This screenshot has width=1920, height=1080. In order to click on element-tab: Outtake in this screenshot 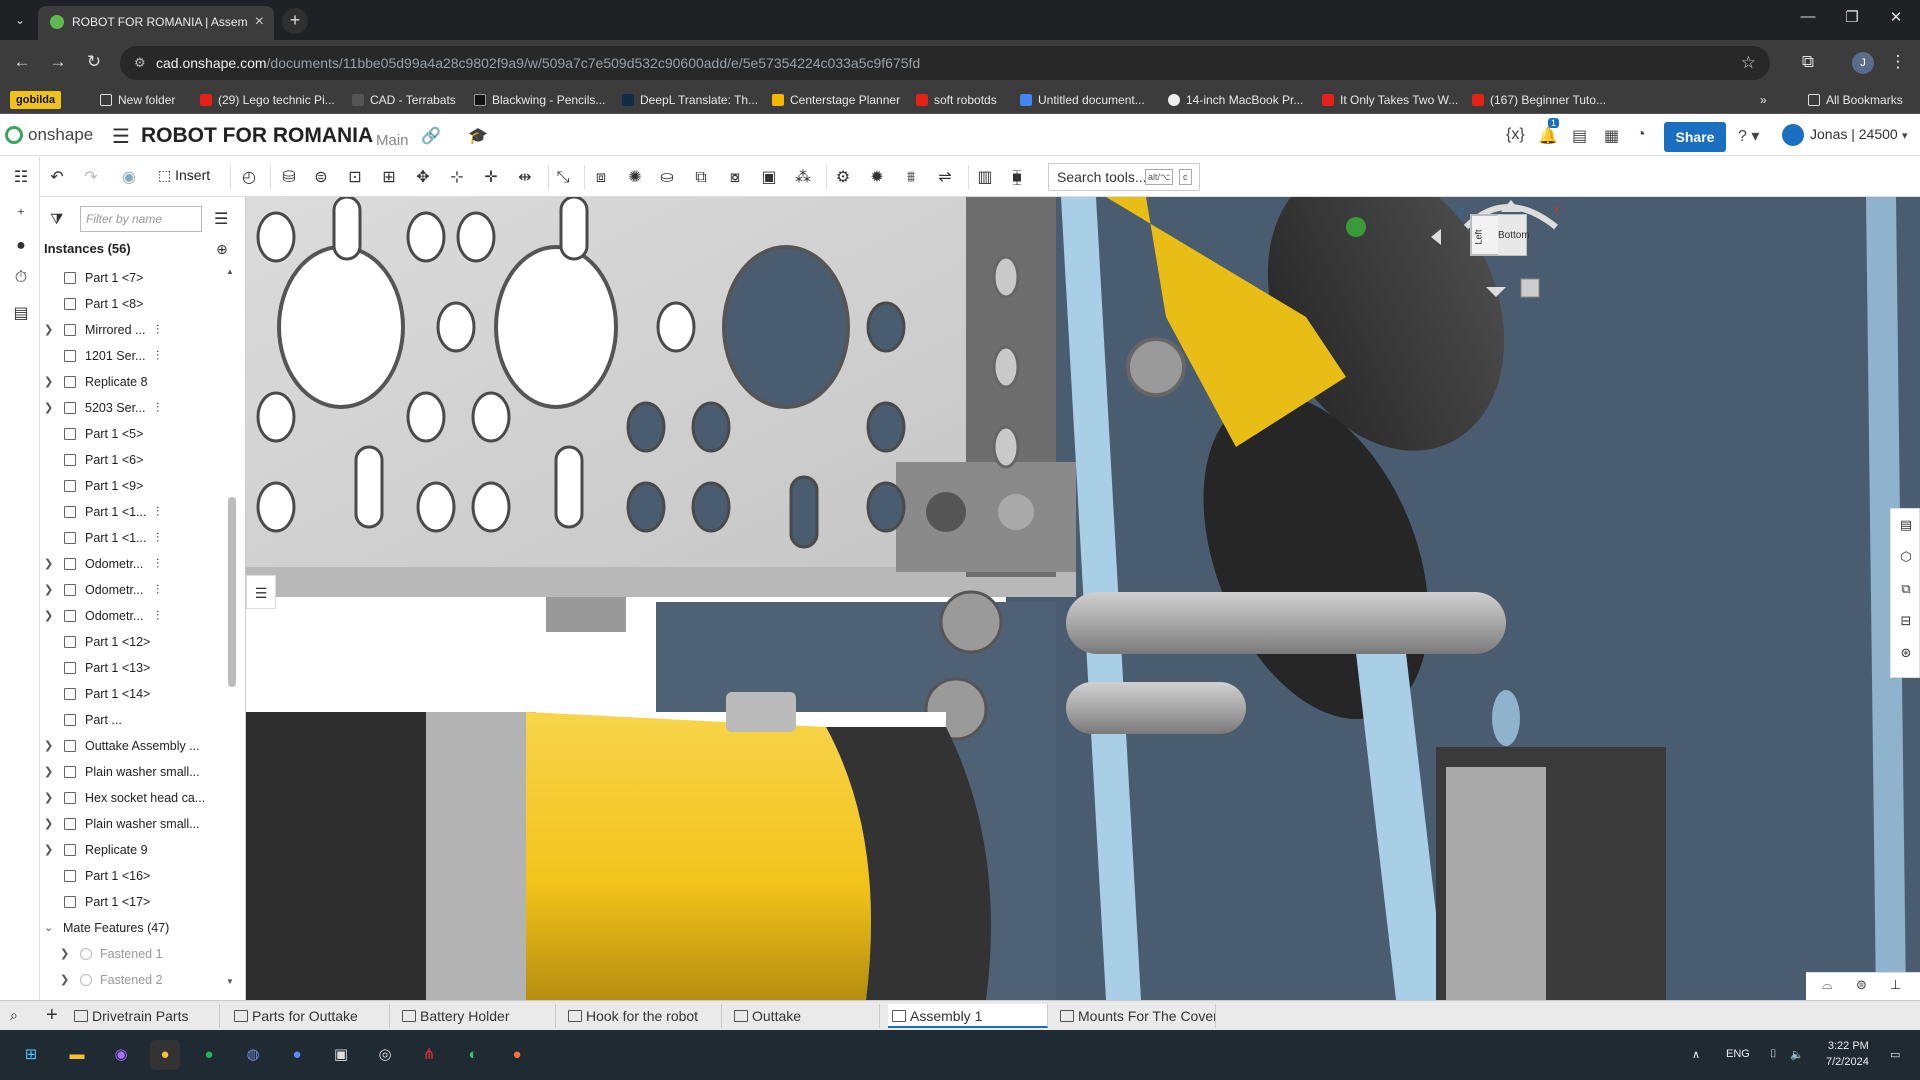, I will do `click(805, 1016)`.